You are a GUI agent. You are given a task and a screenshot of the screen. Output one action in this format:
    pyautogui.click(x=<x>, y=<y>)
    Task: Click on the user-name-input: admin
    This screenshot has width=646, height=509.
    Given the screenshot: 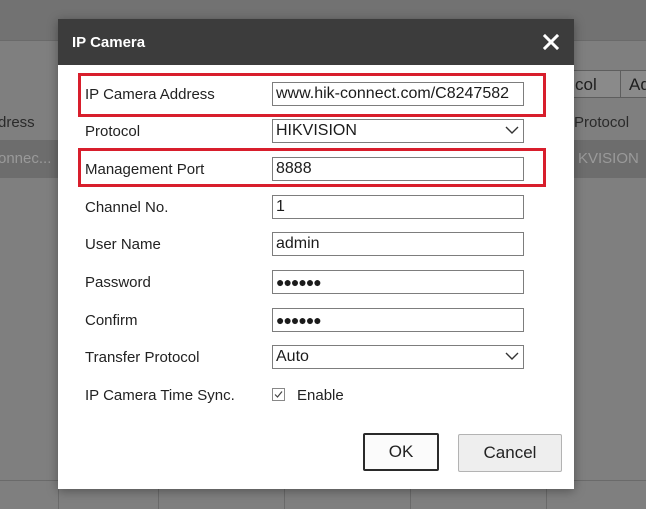 What is the action you would take?
    pyautogui.click(x=398, y=244)
    